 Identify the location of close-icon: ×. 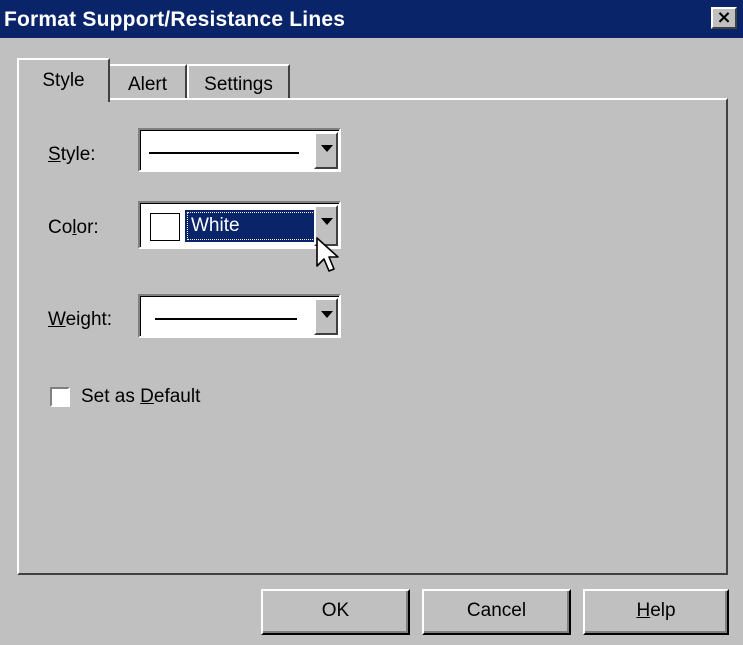
(724, 17).